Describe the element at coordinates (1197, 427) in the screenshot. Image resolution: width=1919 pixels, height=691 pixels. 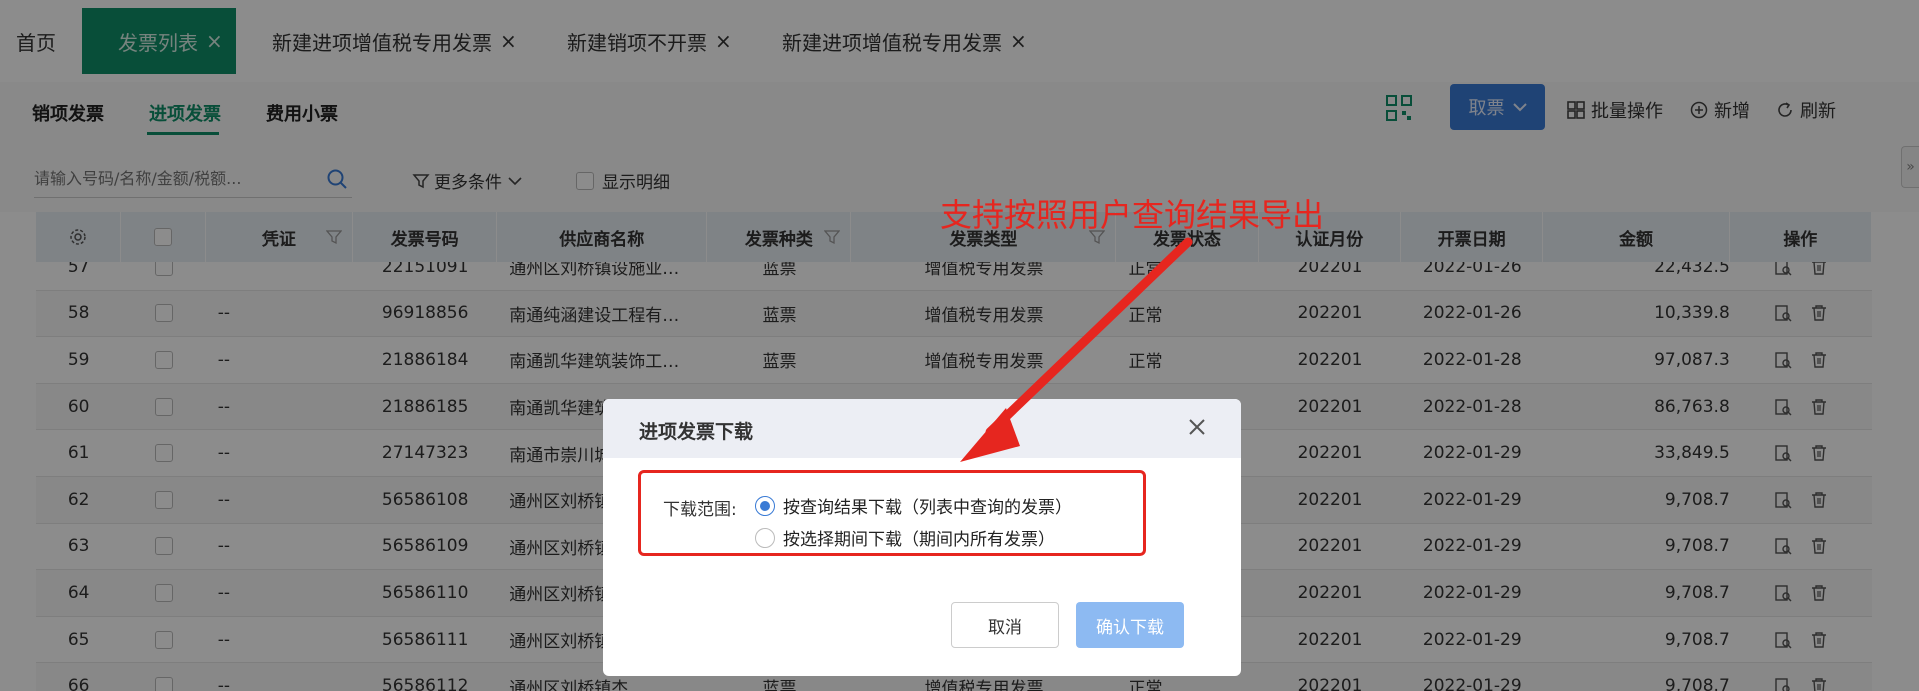
I see `close-icon` at that location.